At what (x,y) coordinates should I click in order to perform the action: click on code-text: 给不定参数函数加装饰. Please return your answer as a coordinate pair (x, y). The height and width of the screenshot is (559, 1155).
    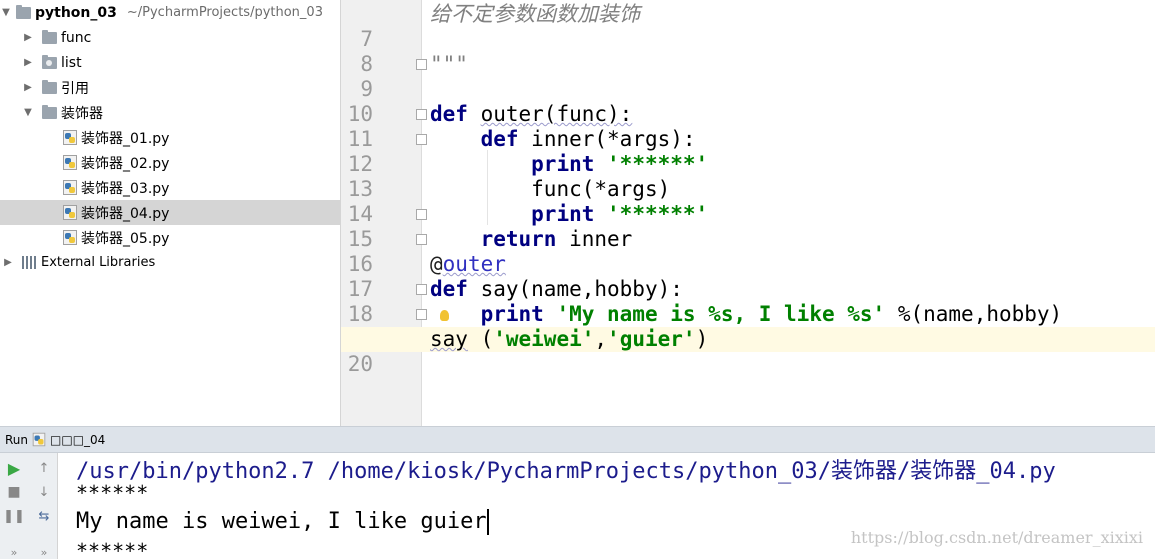
    Looking at the image, I should click on (535, 14).